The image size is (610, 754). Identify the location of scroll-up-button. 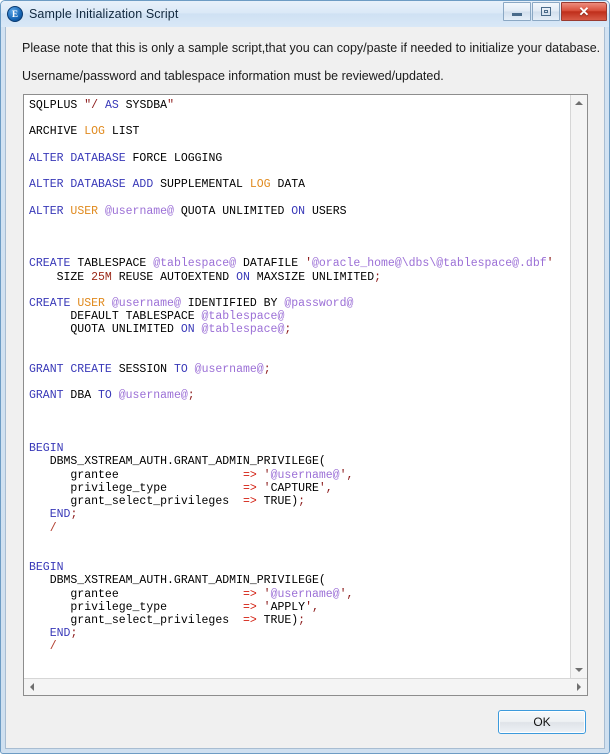
(579, 103).